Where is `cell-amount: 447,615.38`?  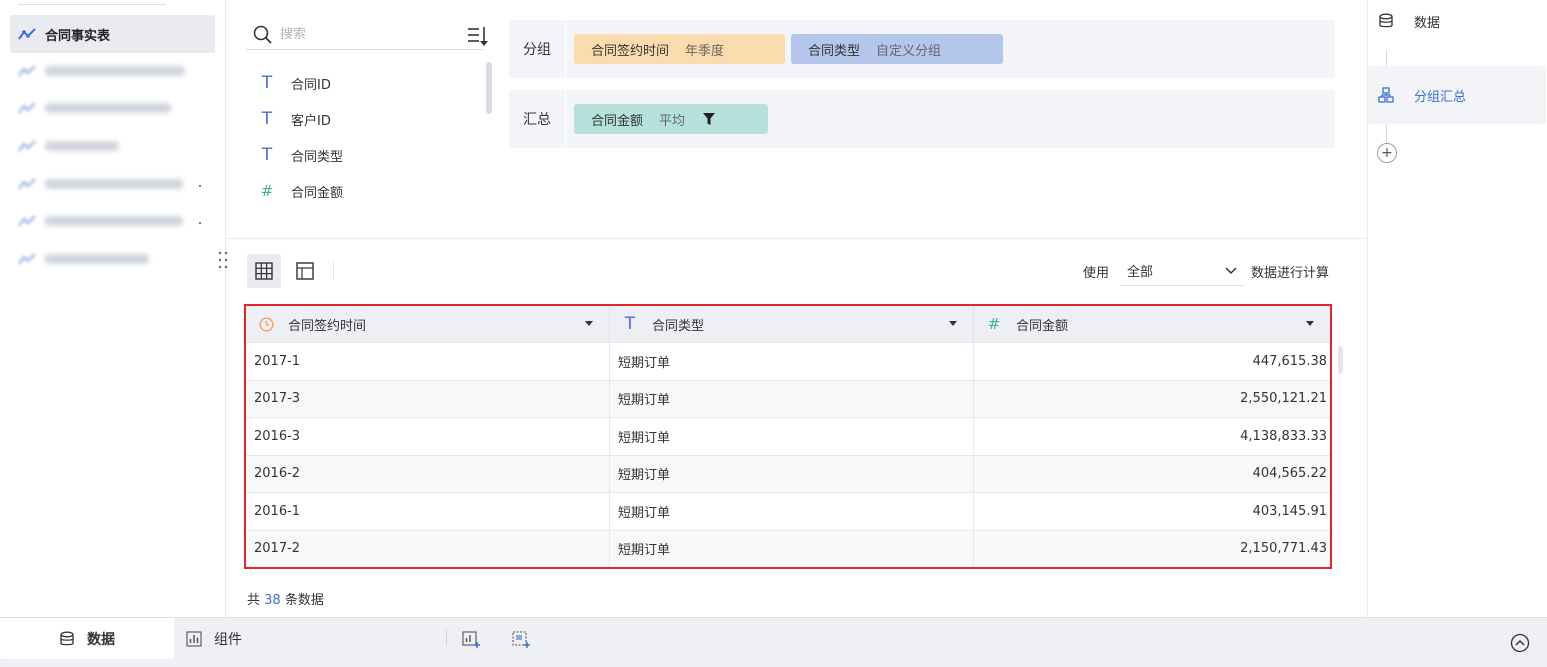
cell-amount: 447,615.38 is located at coordinates (1289, 361).